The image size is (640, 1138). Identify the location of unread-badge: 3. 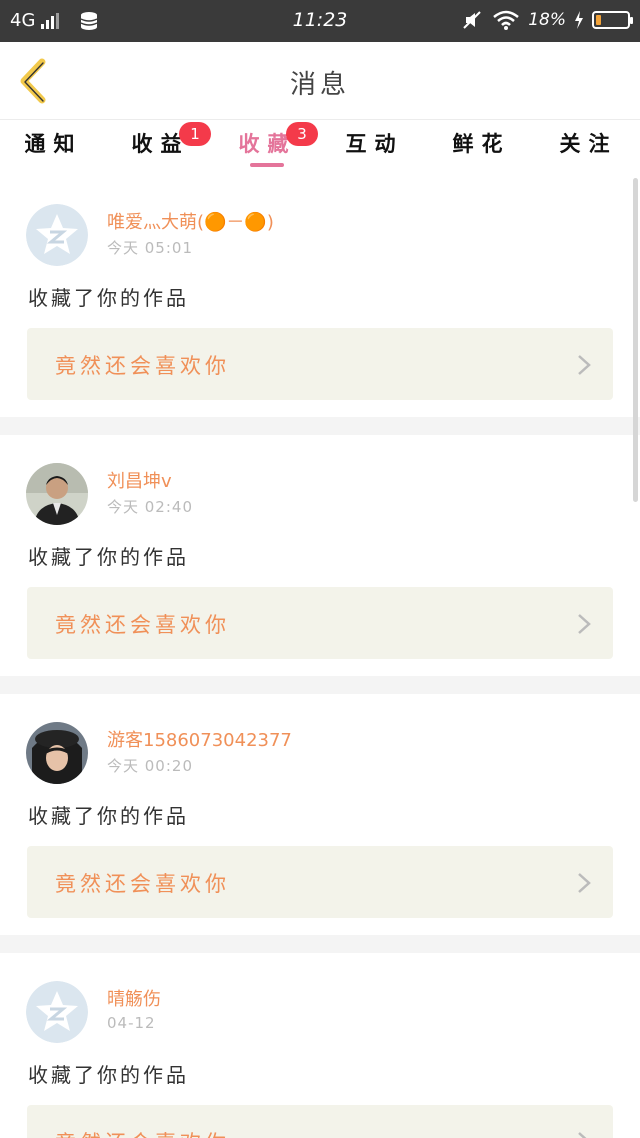
(302, 134).